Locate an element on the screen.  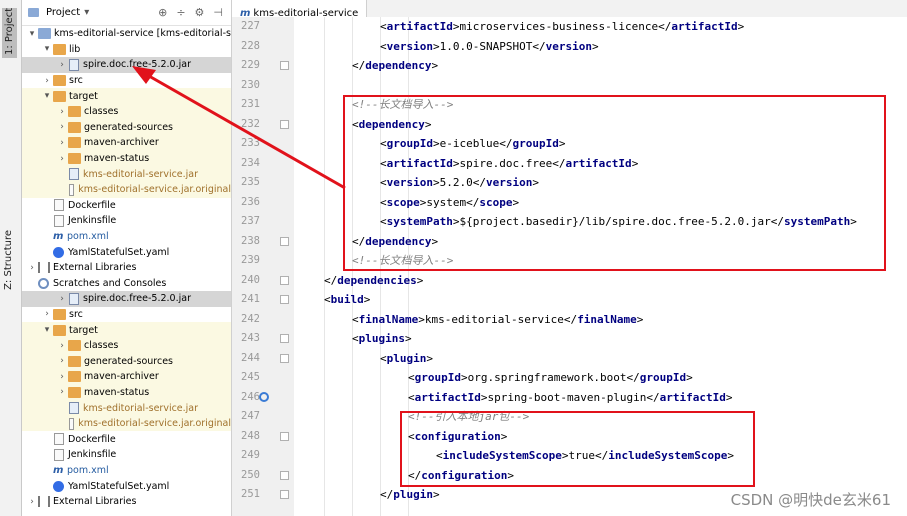
project-panel-title: Project is located at coordinates (63, 12).